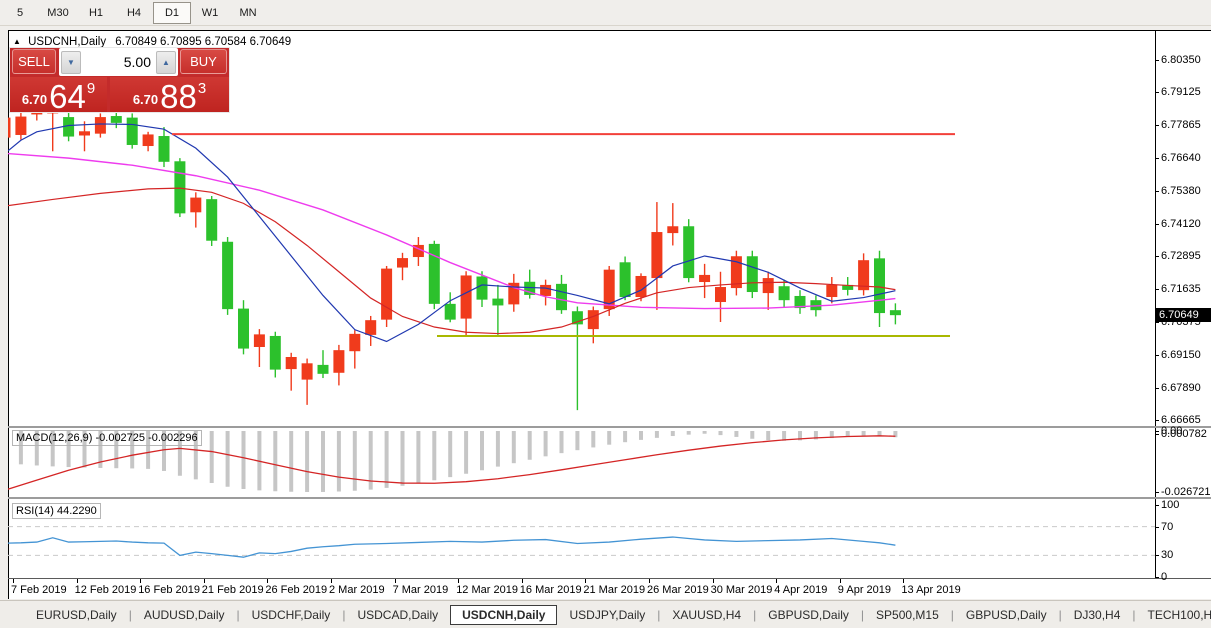 The height and width of the screenshot is (628, 1211). Describe the element at coordinates (864, 590) in the screenshot. I see `date-axis-label: 9 Apr 2019` at that location.